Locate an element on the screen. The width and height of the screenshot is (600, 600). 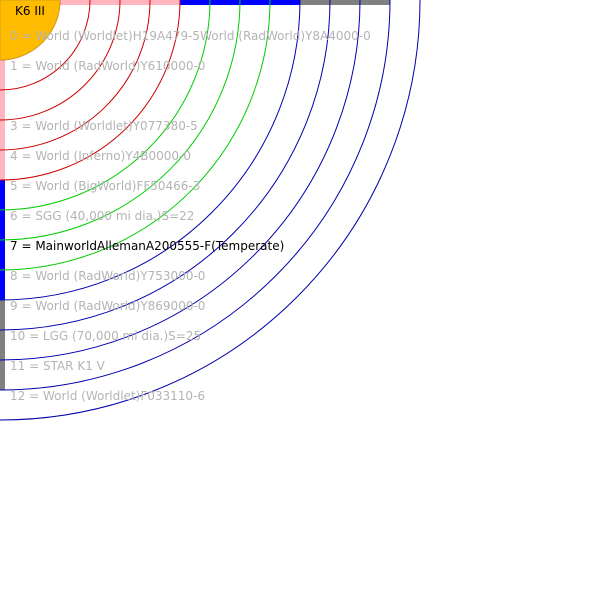
orbit-label: 1 = World (RadWorld)Y610000-0 is located at coordinates (107, 66).